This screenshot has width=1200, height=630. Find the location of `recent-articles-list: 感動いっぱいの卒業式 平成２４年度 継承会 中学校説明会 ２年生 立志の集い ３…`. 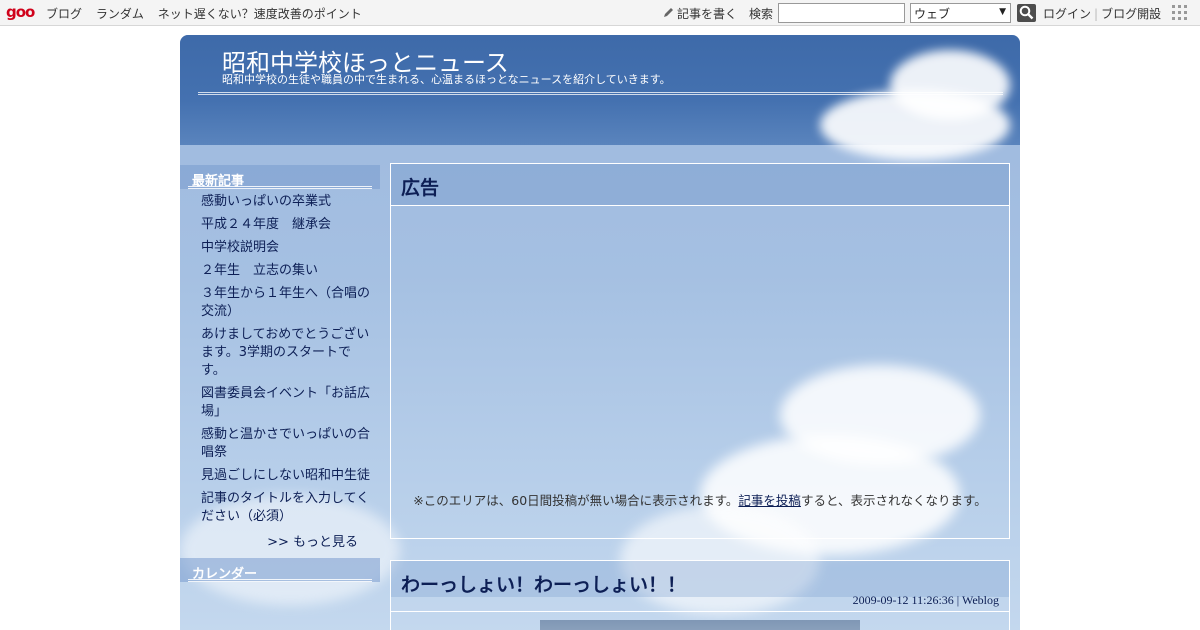

recent-articles-list: 感動いっぱいの卒業式 平成２４年度 継承会 中学校説明会 ２年生 立志の集い ３… is located at coordinates (280, 357).